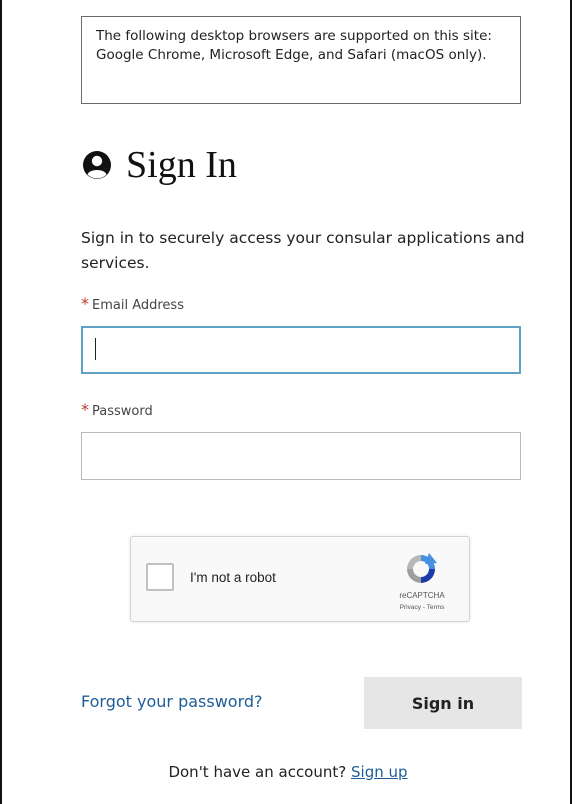 The image size is (576, 804). What do you see at coordinates (95, 349) in the screenshot?
I see `text-cursor` at bounding box center [95, 349].